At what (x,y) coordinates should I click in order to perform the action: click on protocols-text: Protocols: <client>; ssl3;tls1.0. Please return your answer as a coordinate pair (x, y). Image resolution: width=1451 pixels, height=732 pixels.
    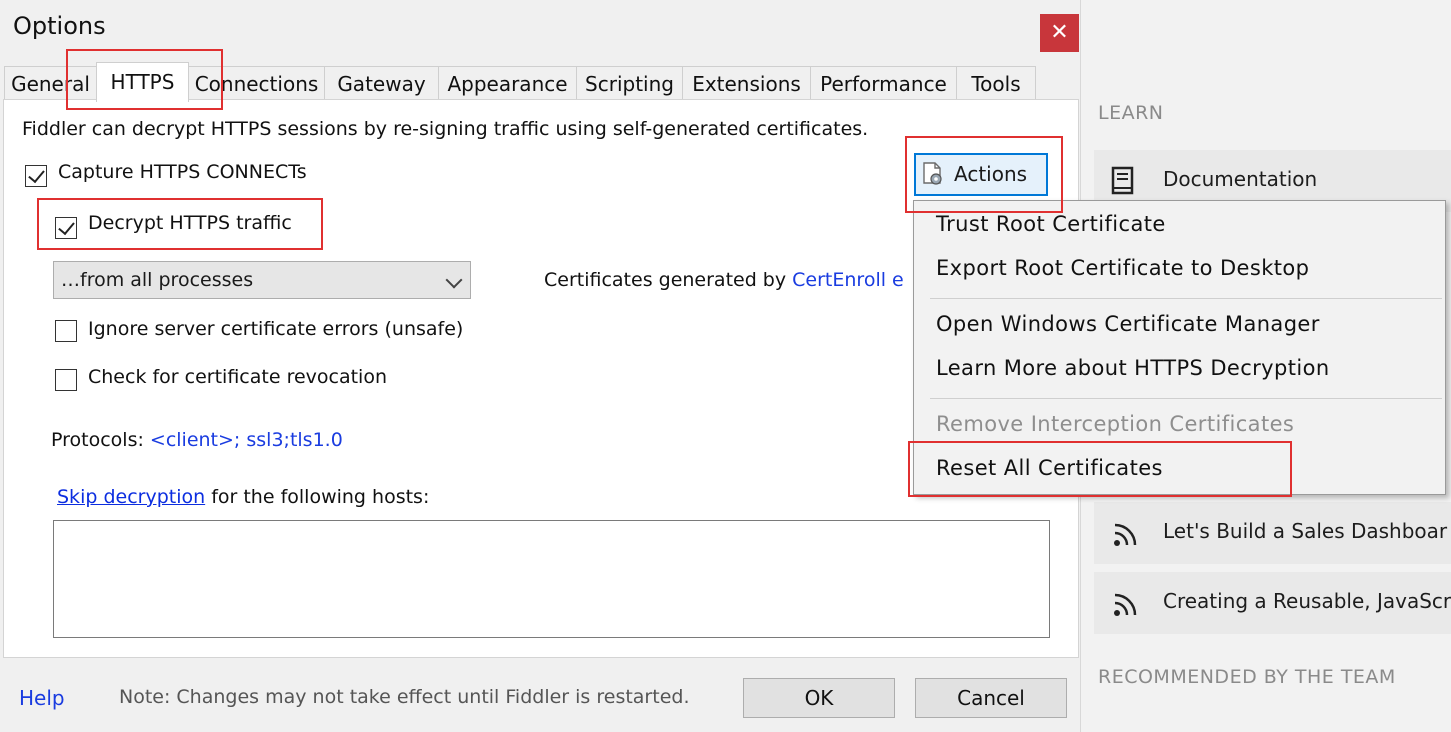
    Looking at the image, I should click on (197, 440).